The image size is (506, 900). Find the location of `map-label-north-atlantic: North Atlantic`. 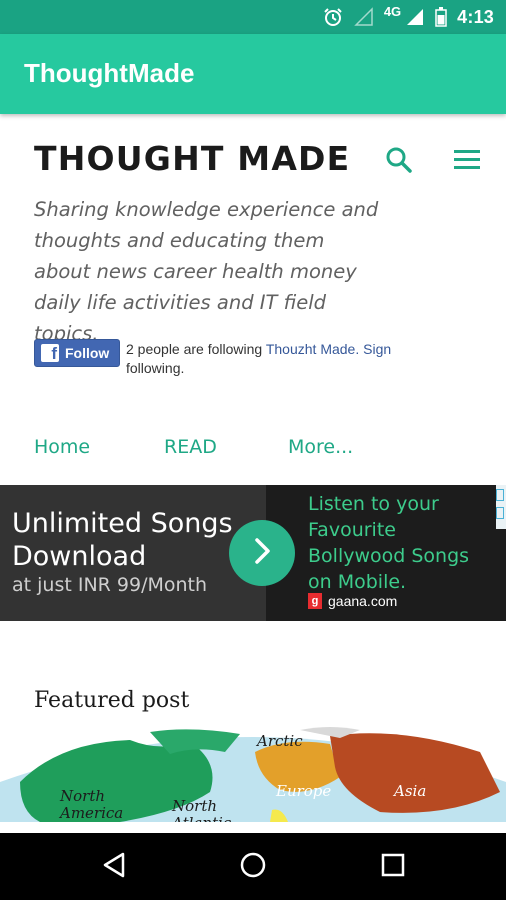

map-label-north-atlantic: North Atlantic is located at coordinates (201, 810).